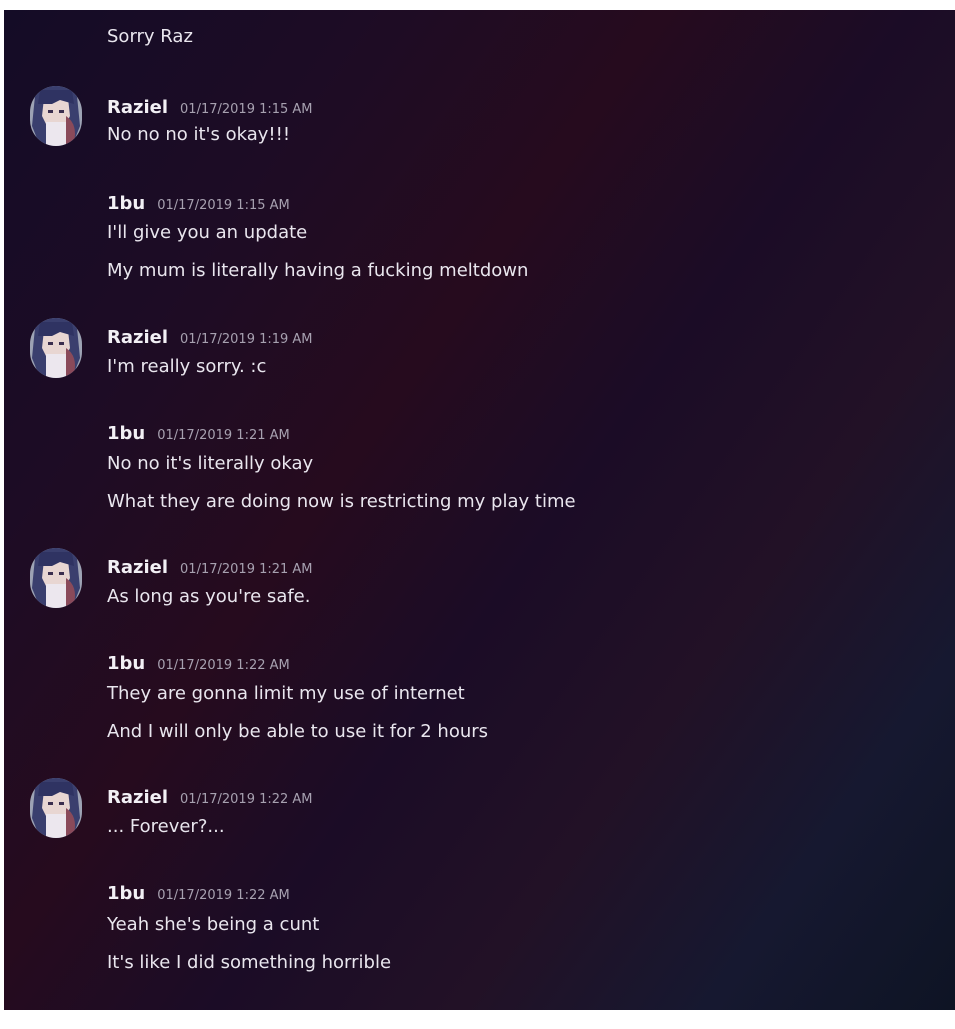 This screenshot has width=955, height=1029. What do you see at coordinates (286, 693) in the screenshot?
I see `message-line: They are gonna limit my use of internet` at bounding box center [286, 693].